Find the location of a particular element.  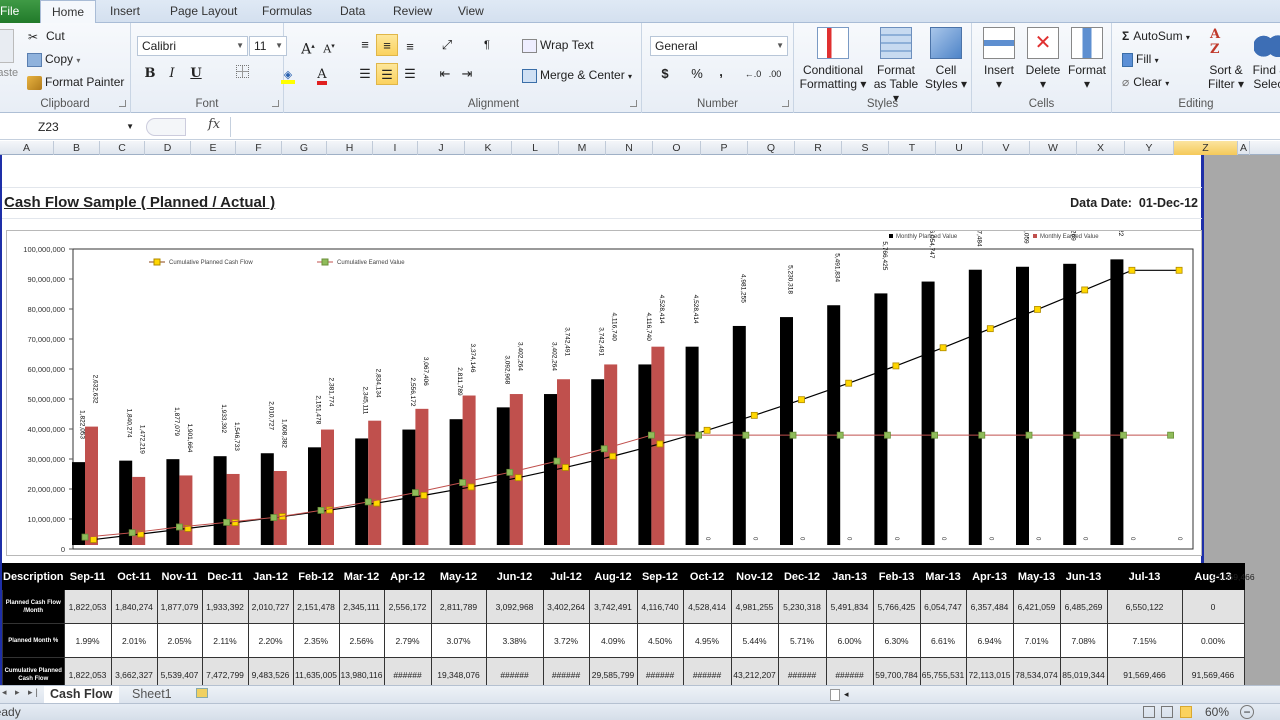

decrease-decimal-button: .00 is located at coordinates (775, 74).